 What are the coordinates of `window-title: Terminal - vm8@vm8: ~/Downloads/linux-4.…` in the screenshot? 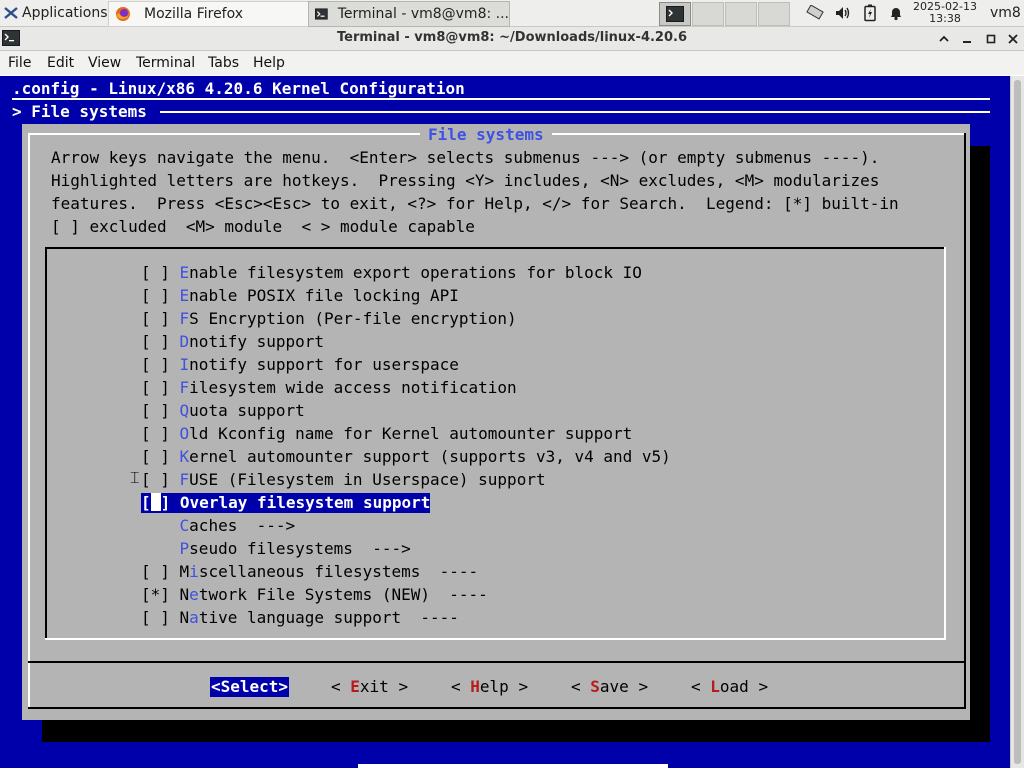 It's located at (512, 37).